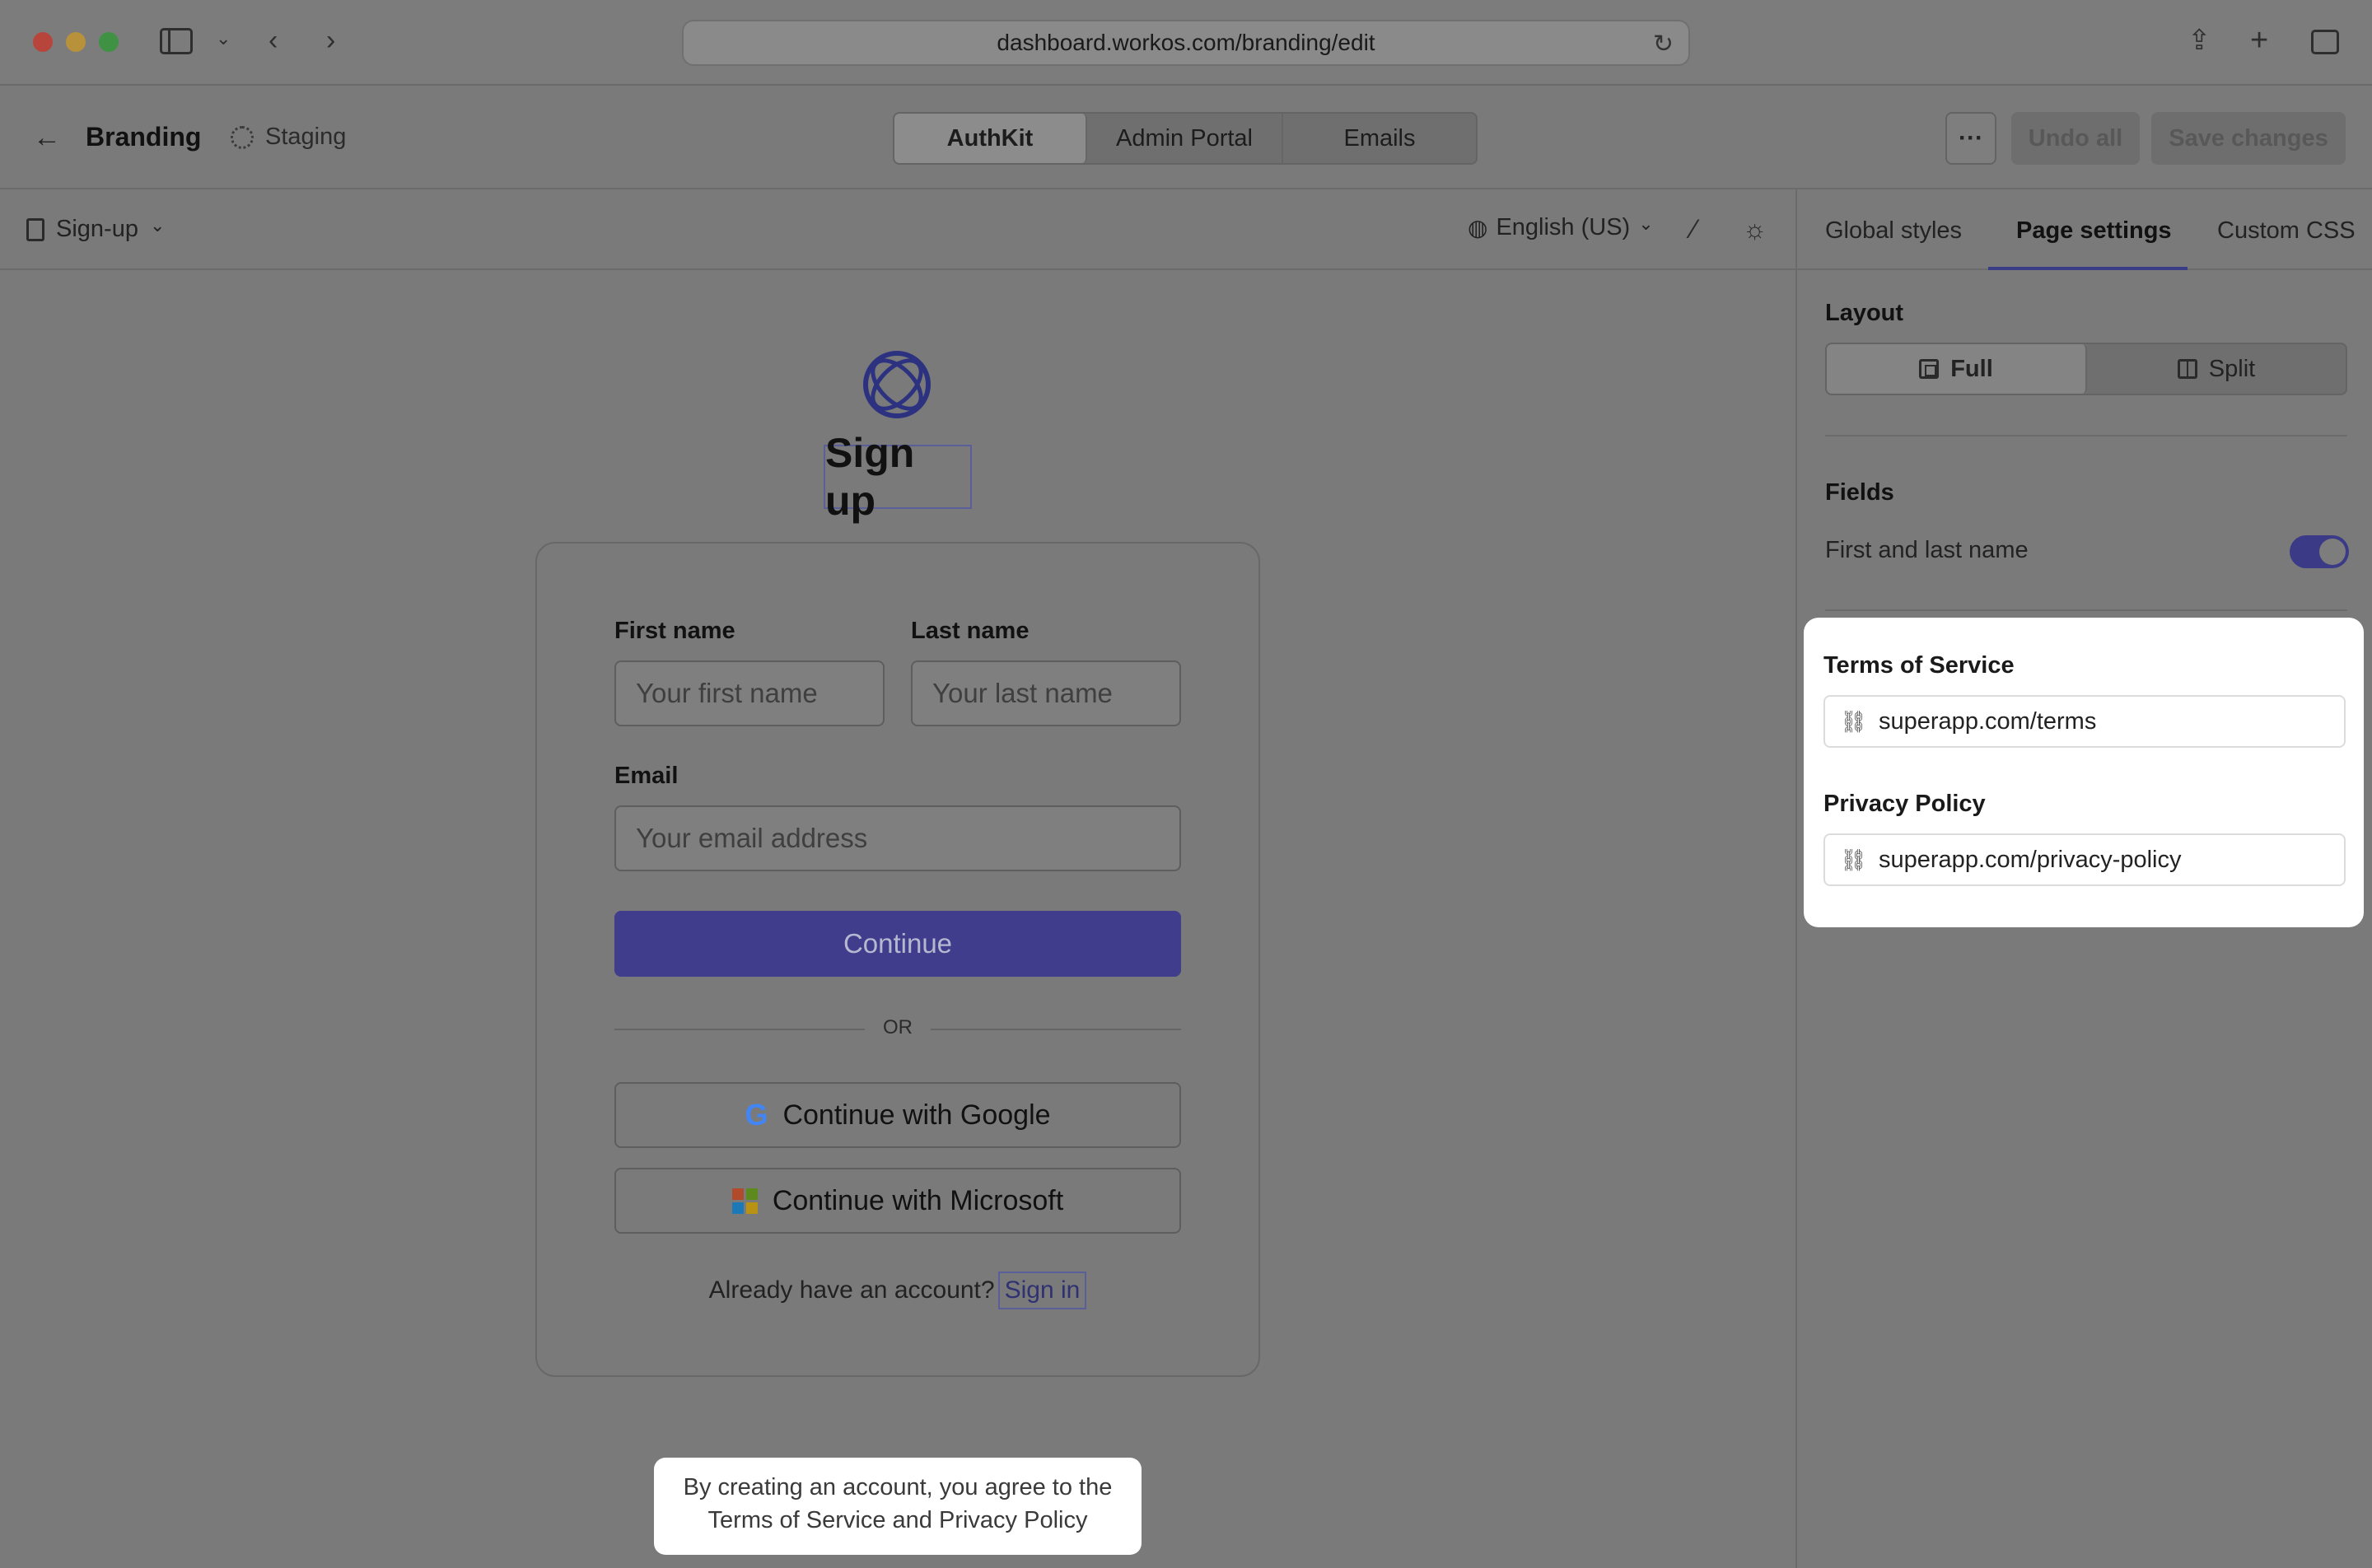 This screenshot has width=2372, height=1568. I want to click on sidebar-icon, so click(176, 41).